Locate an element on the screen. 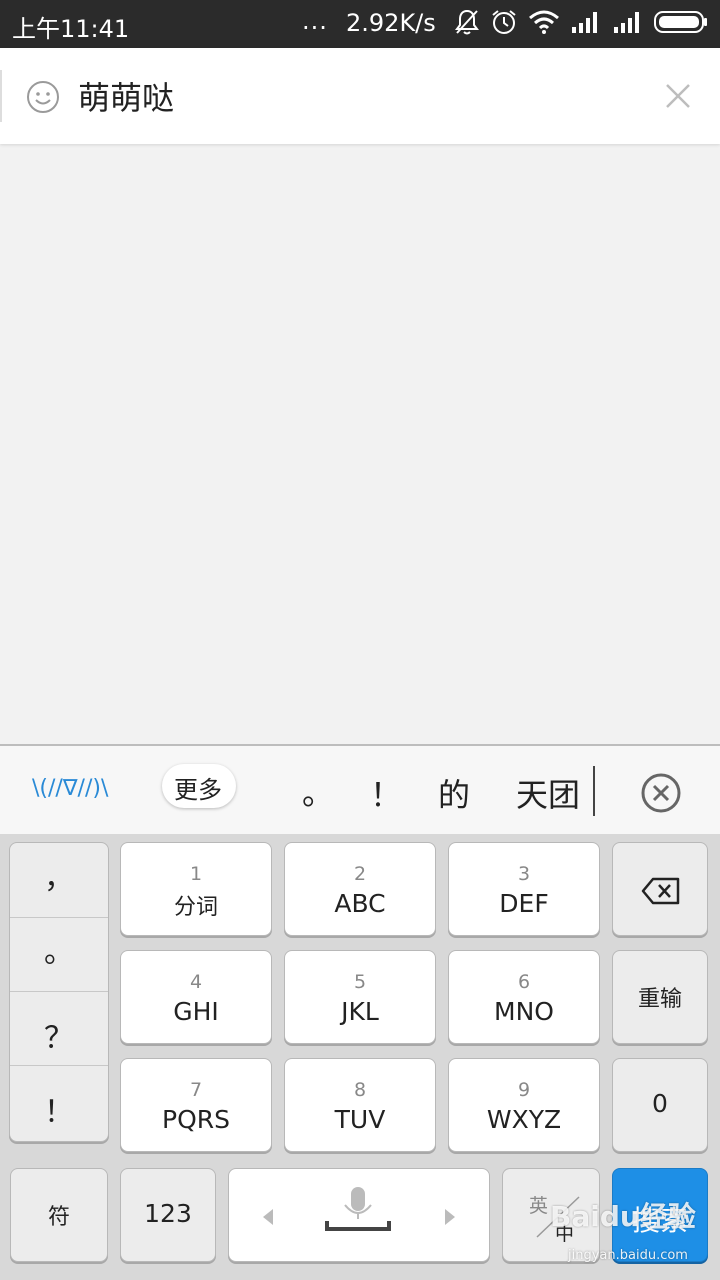 This screenshot has width=720, height=1280. candidate-item: 的 is located at coordinates (454, 793).